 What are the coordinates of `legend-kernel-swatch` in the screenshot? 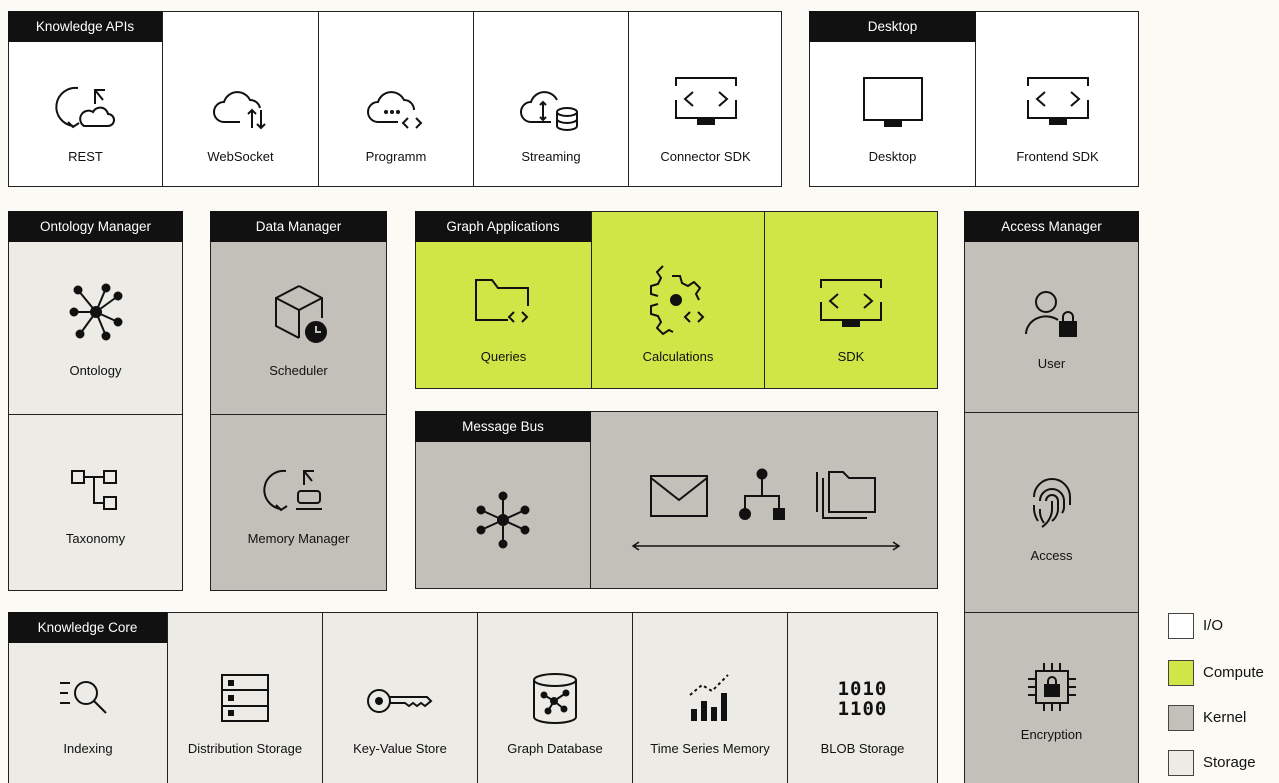 It's located at (1181, 718).